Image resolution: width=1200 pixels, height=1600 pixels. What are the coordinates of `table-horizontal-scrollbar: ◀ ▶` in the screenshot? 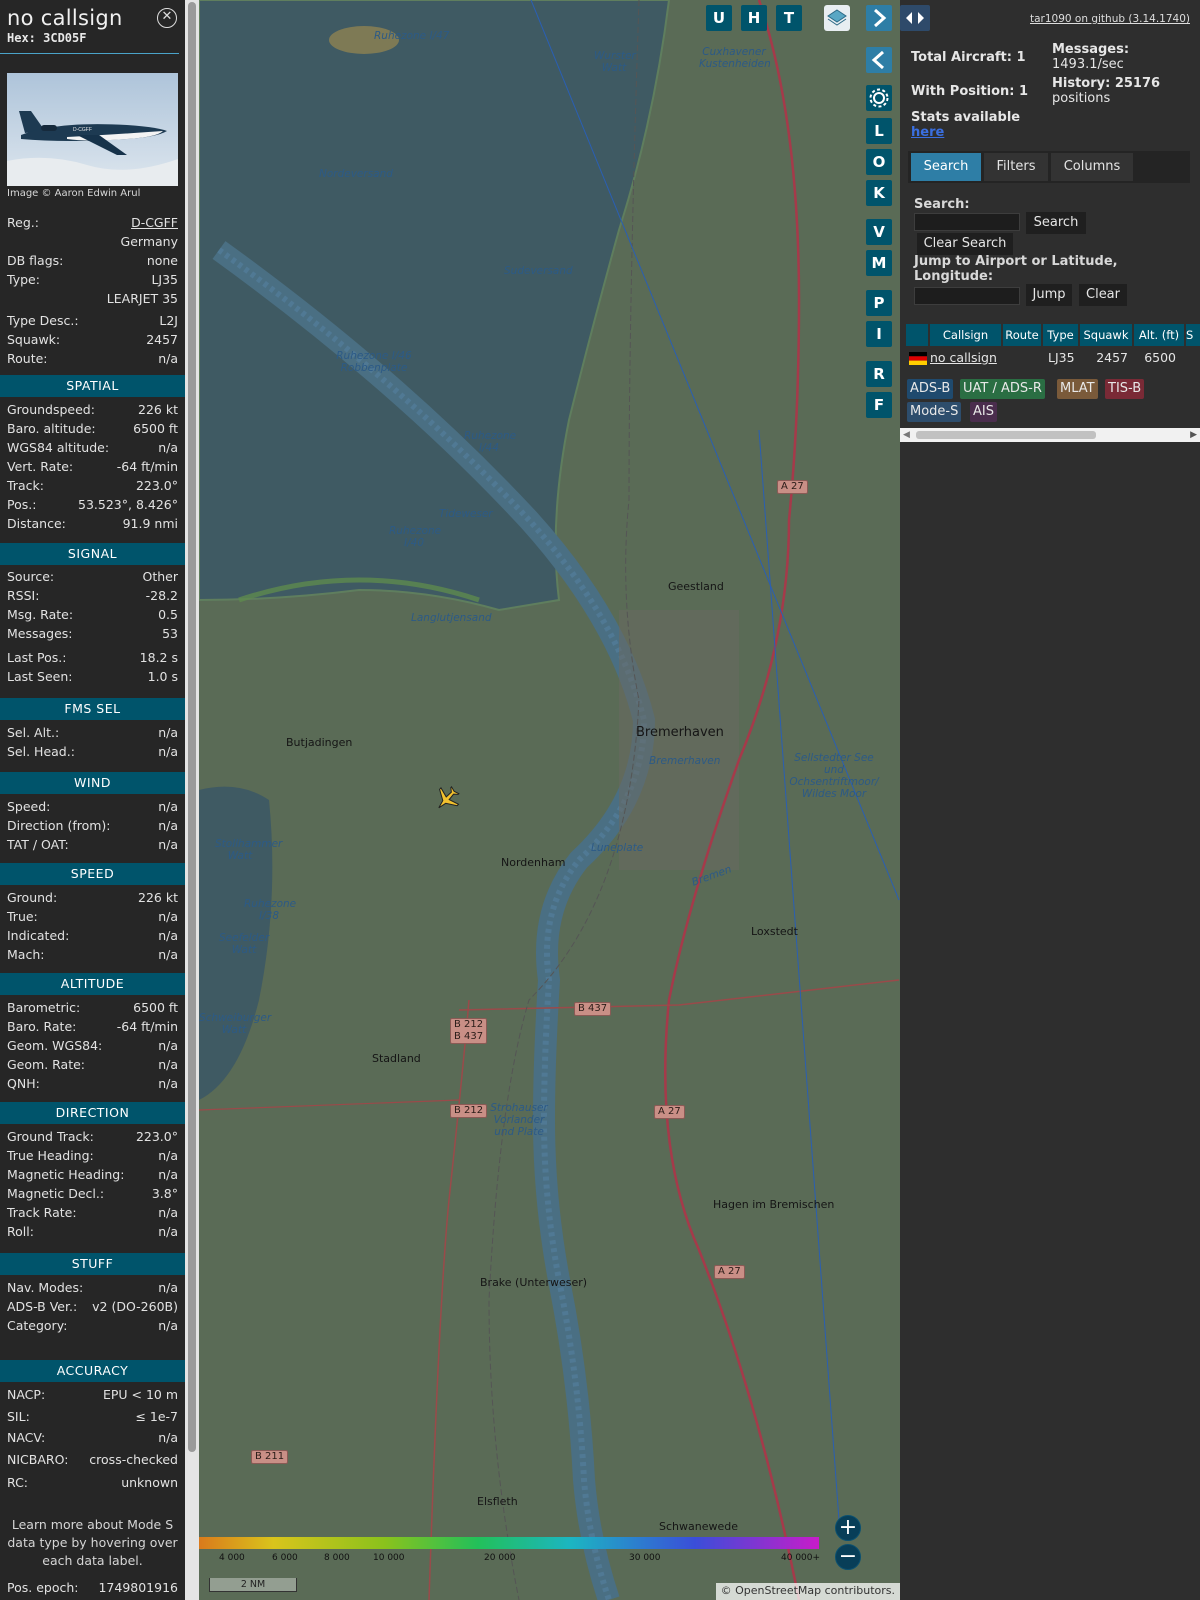 It's located at (1050, 435).